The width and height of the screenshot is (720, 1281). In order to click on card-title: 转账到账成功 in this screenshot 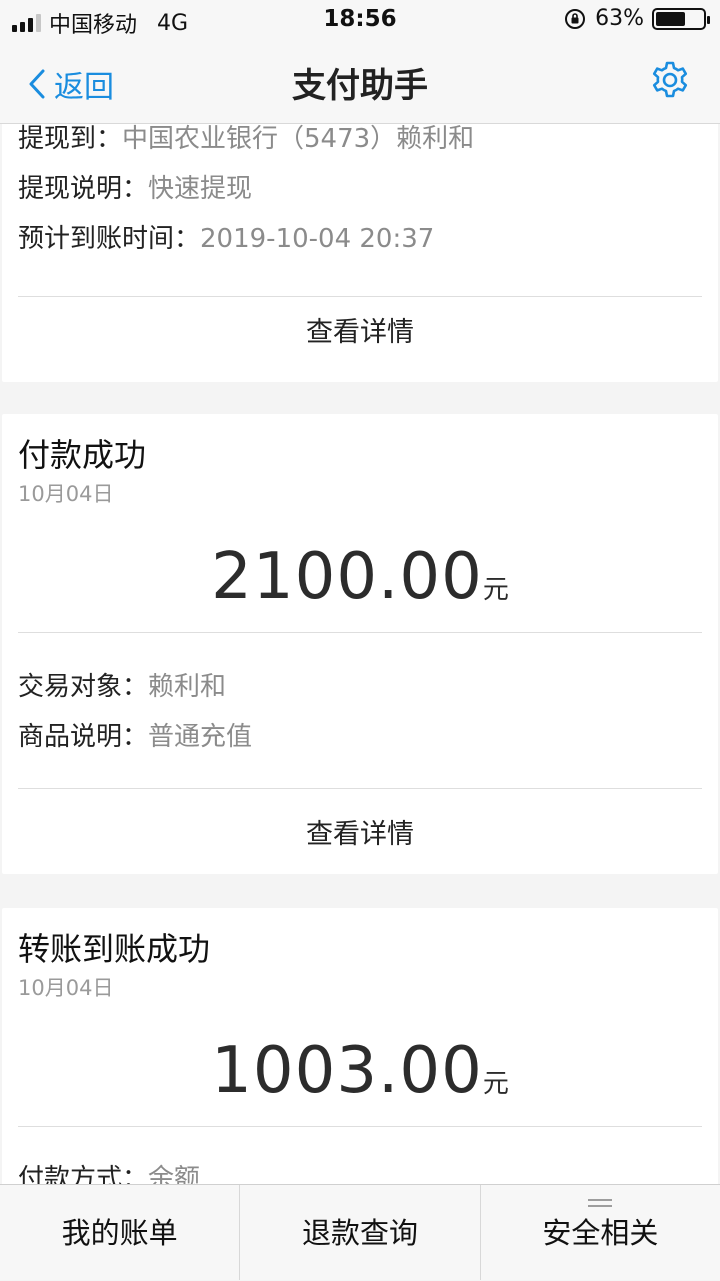, I will do `click(114, 949)`.